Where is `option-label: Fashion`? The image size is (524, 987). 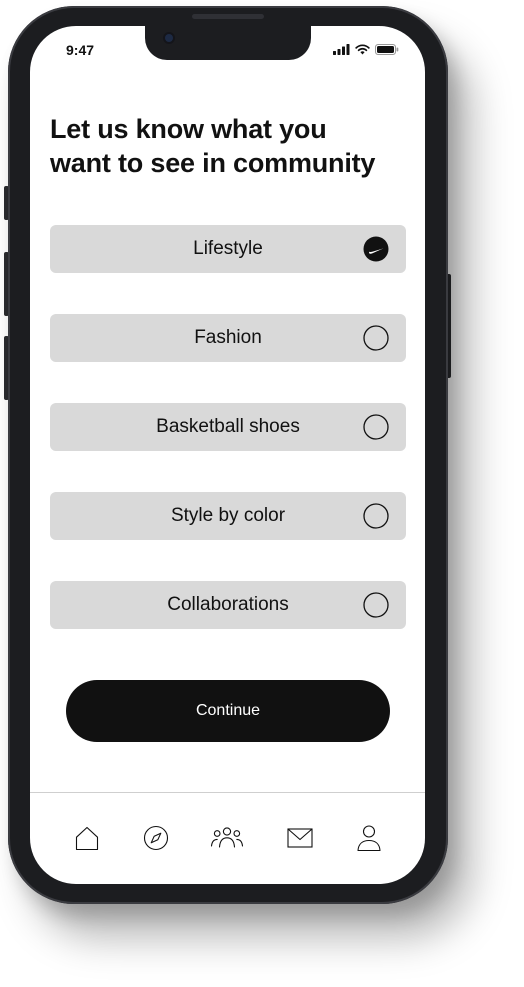
option-label: Fashion is located at coordinates (228, 337).